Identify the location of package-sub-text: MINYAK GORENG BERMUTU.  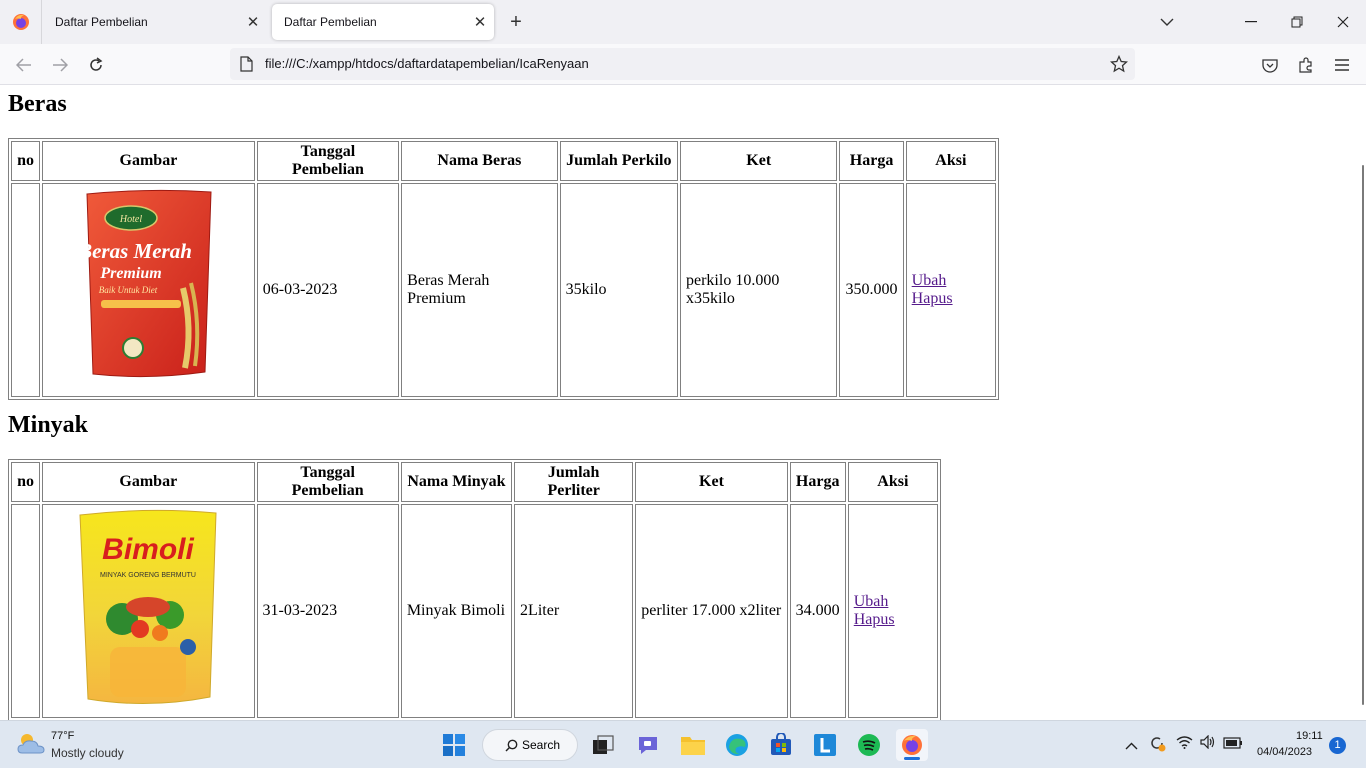
(148, 575).